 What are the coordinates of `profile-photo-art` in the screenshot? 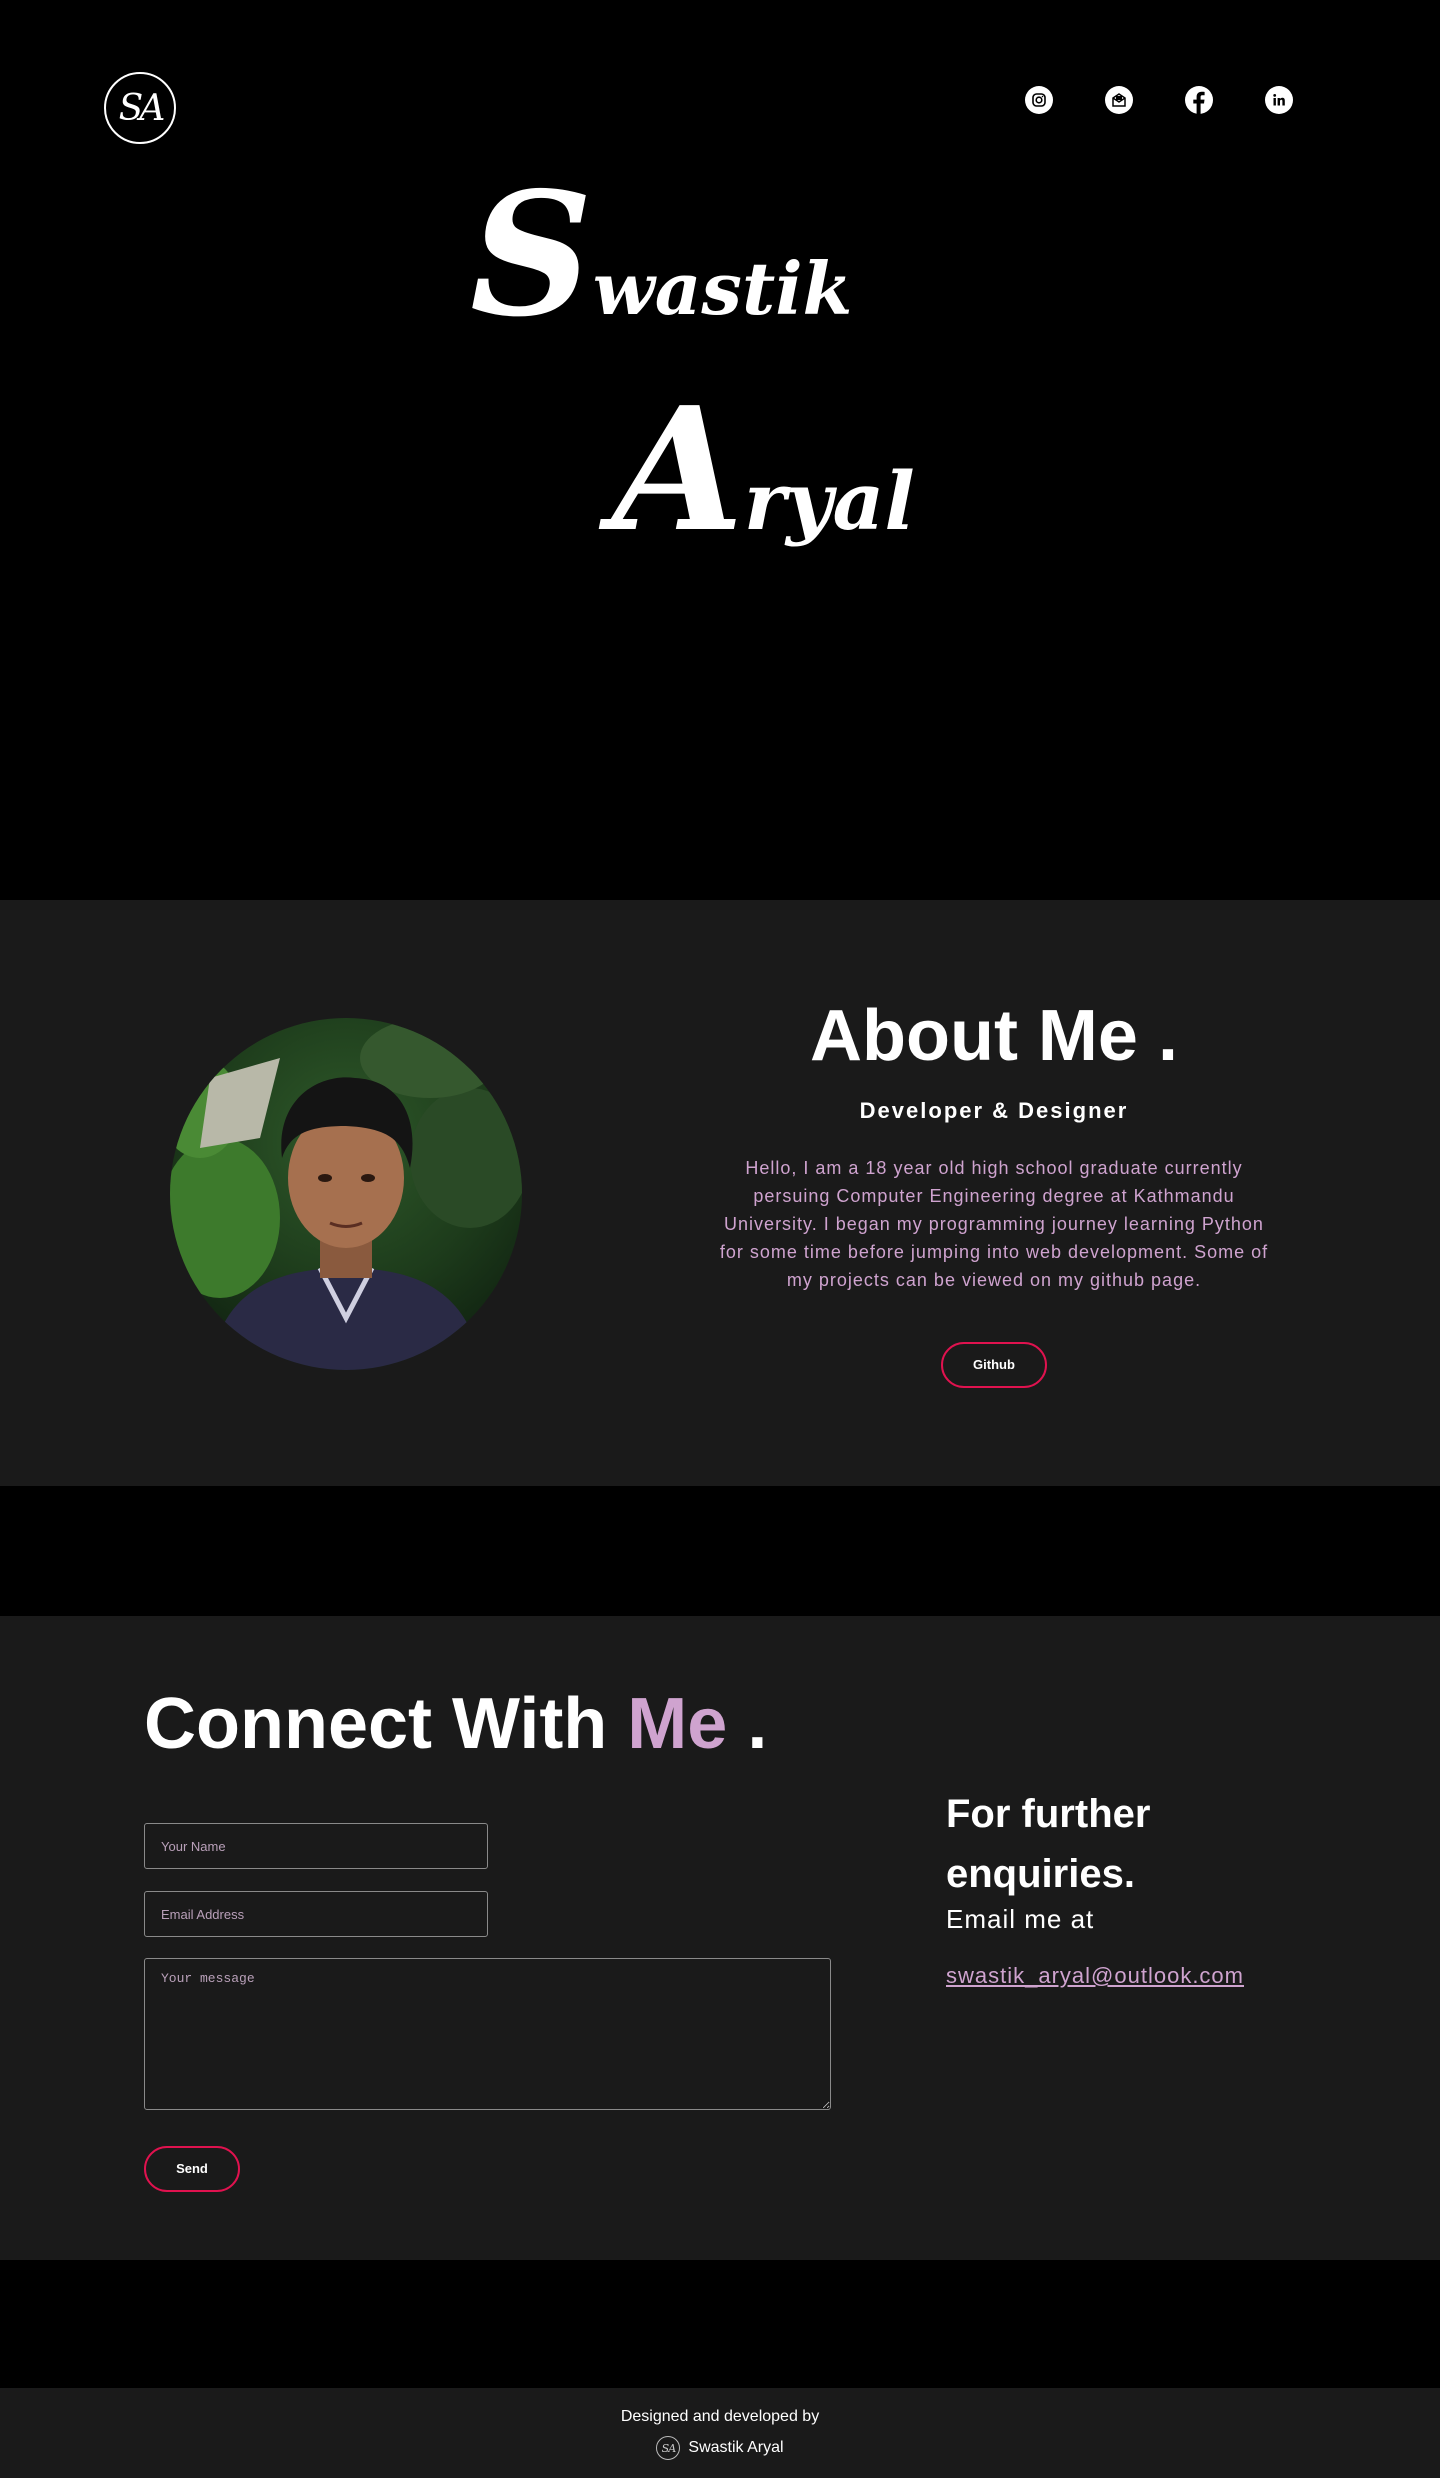 It's located at (346, 1194).